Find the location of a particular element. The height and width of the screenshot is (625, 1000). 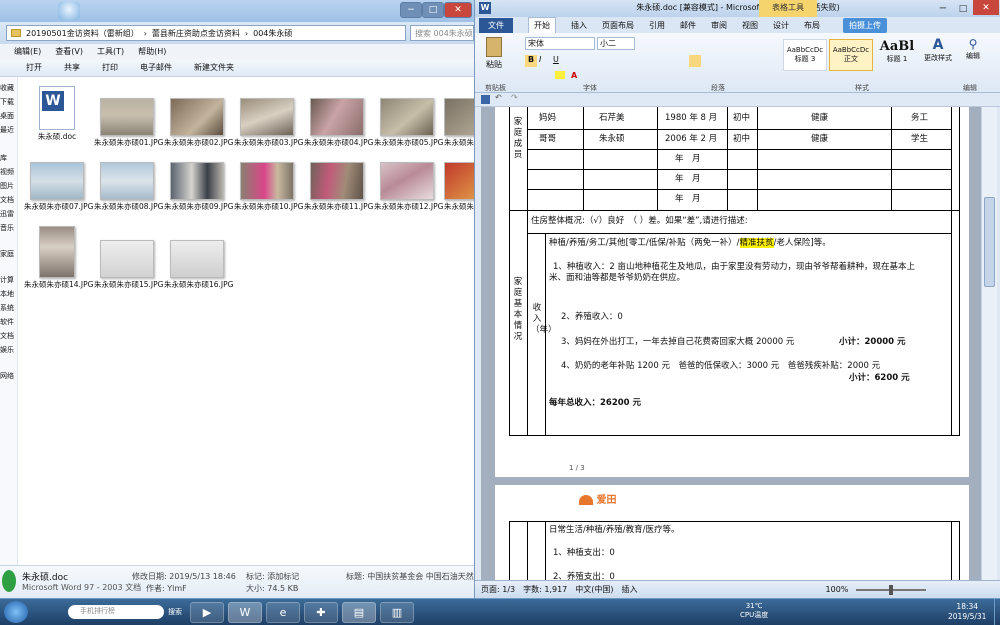

file-item: 朱永硕朱亦硕01.JPG is located at coordinates (128, 128).